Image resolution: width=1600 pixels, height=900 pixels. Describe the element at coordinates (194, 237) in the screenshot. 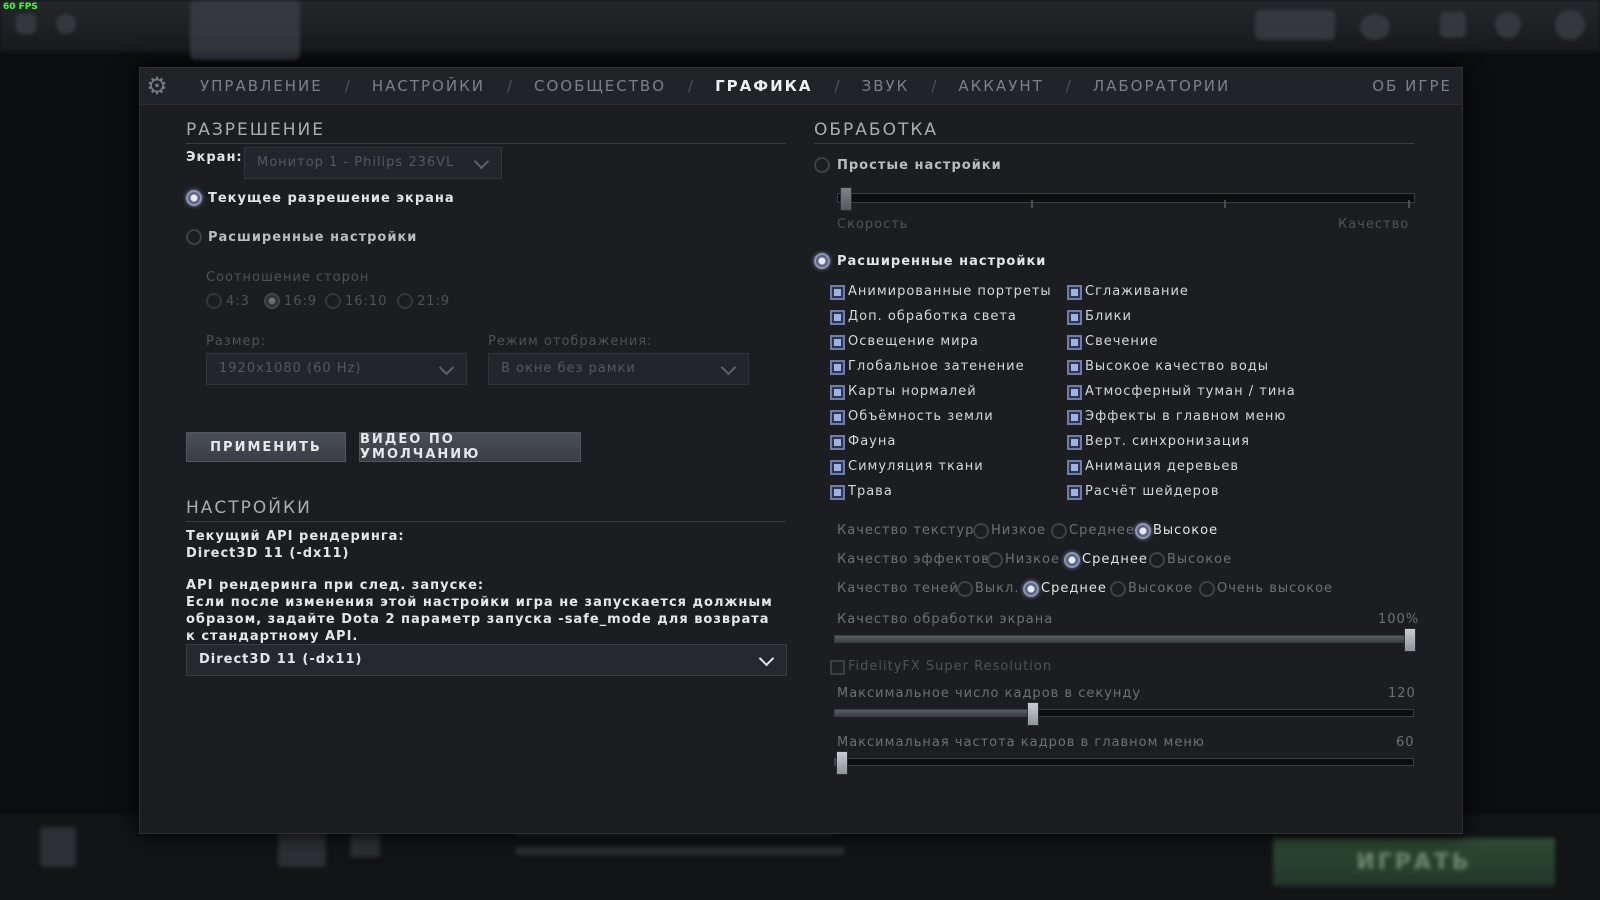

I see `advanced-resolution-radio` at that location.